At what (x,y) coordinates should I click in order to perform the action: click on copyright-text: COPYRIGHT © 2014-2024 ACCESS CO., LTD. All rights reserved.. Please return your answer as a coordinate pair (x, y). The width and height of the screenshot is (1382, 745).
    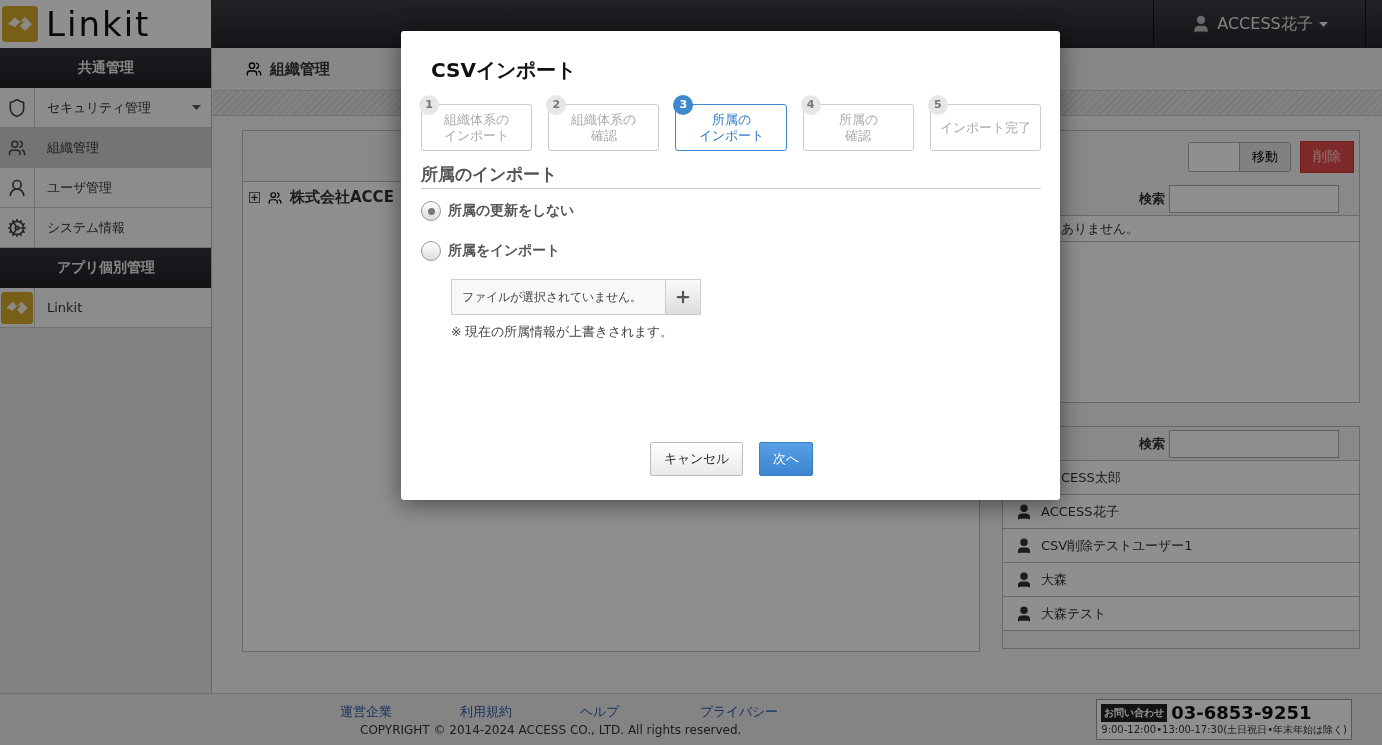
    Looking at the image, I should click on (551, 729).